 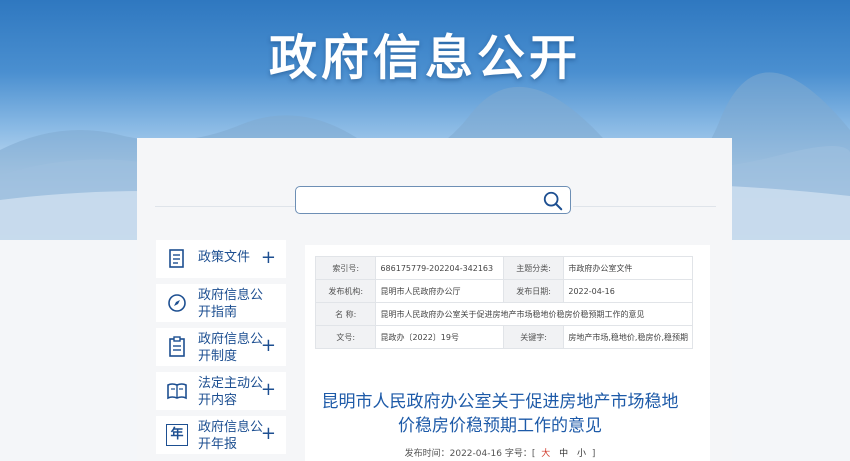 I want to click on sidebar-item-disclosure-guide: 政府信息公开指南, so click(x=221, y=303).